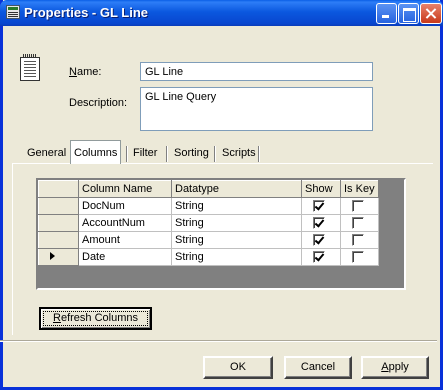 This screenshot has width=443, height=390. I want to click on description-label: Description:, so click(98, 103).